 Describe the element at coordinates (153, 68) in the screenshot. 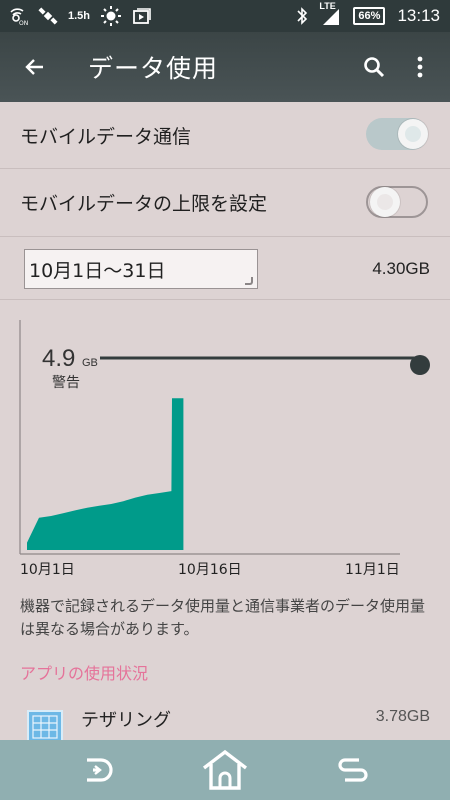

I see `page-title: データ使用` at that location.